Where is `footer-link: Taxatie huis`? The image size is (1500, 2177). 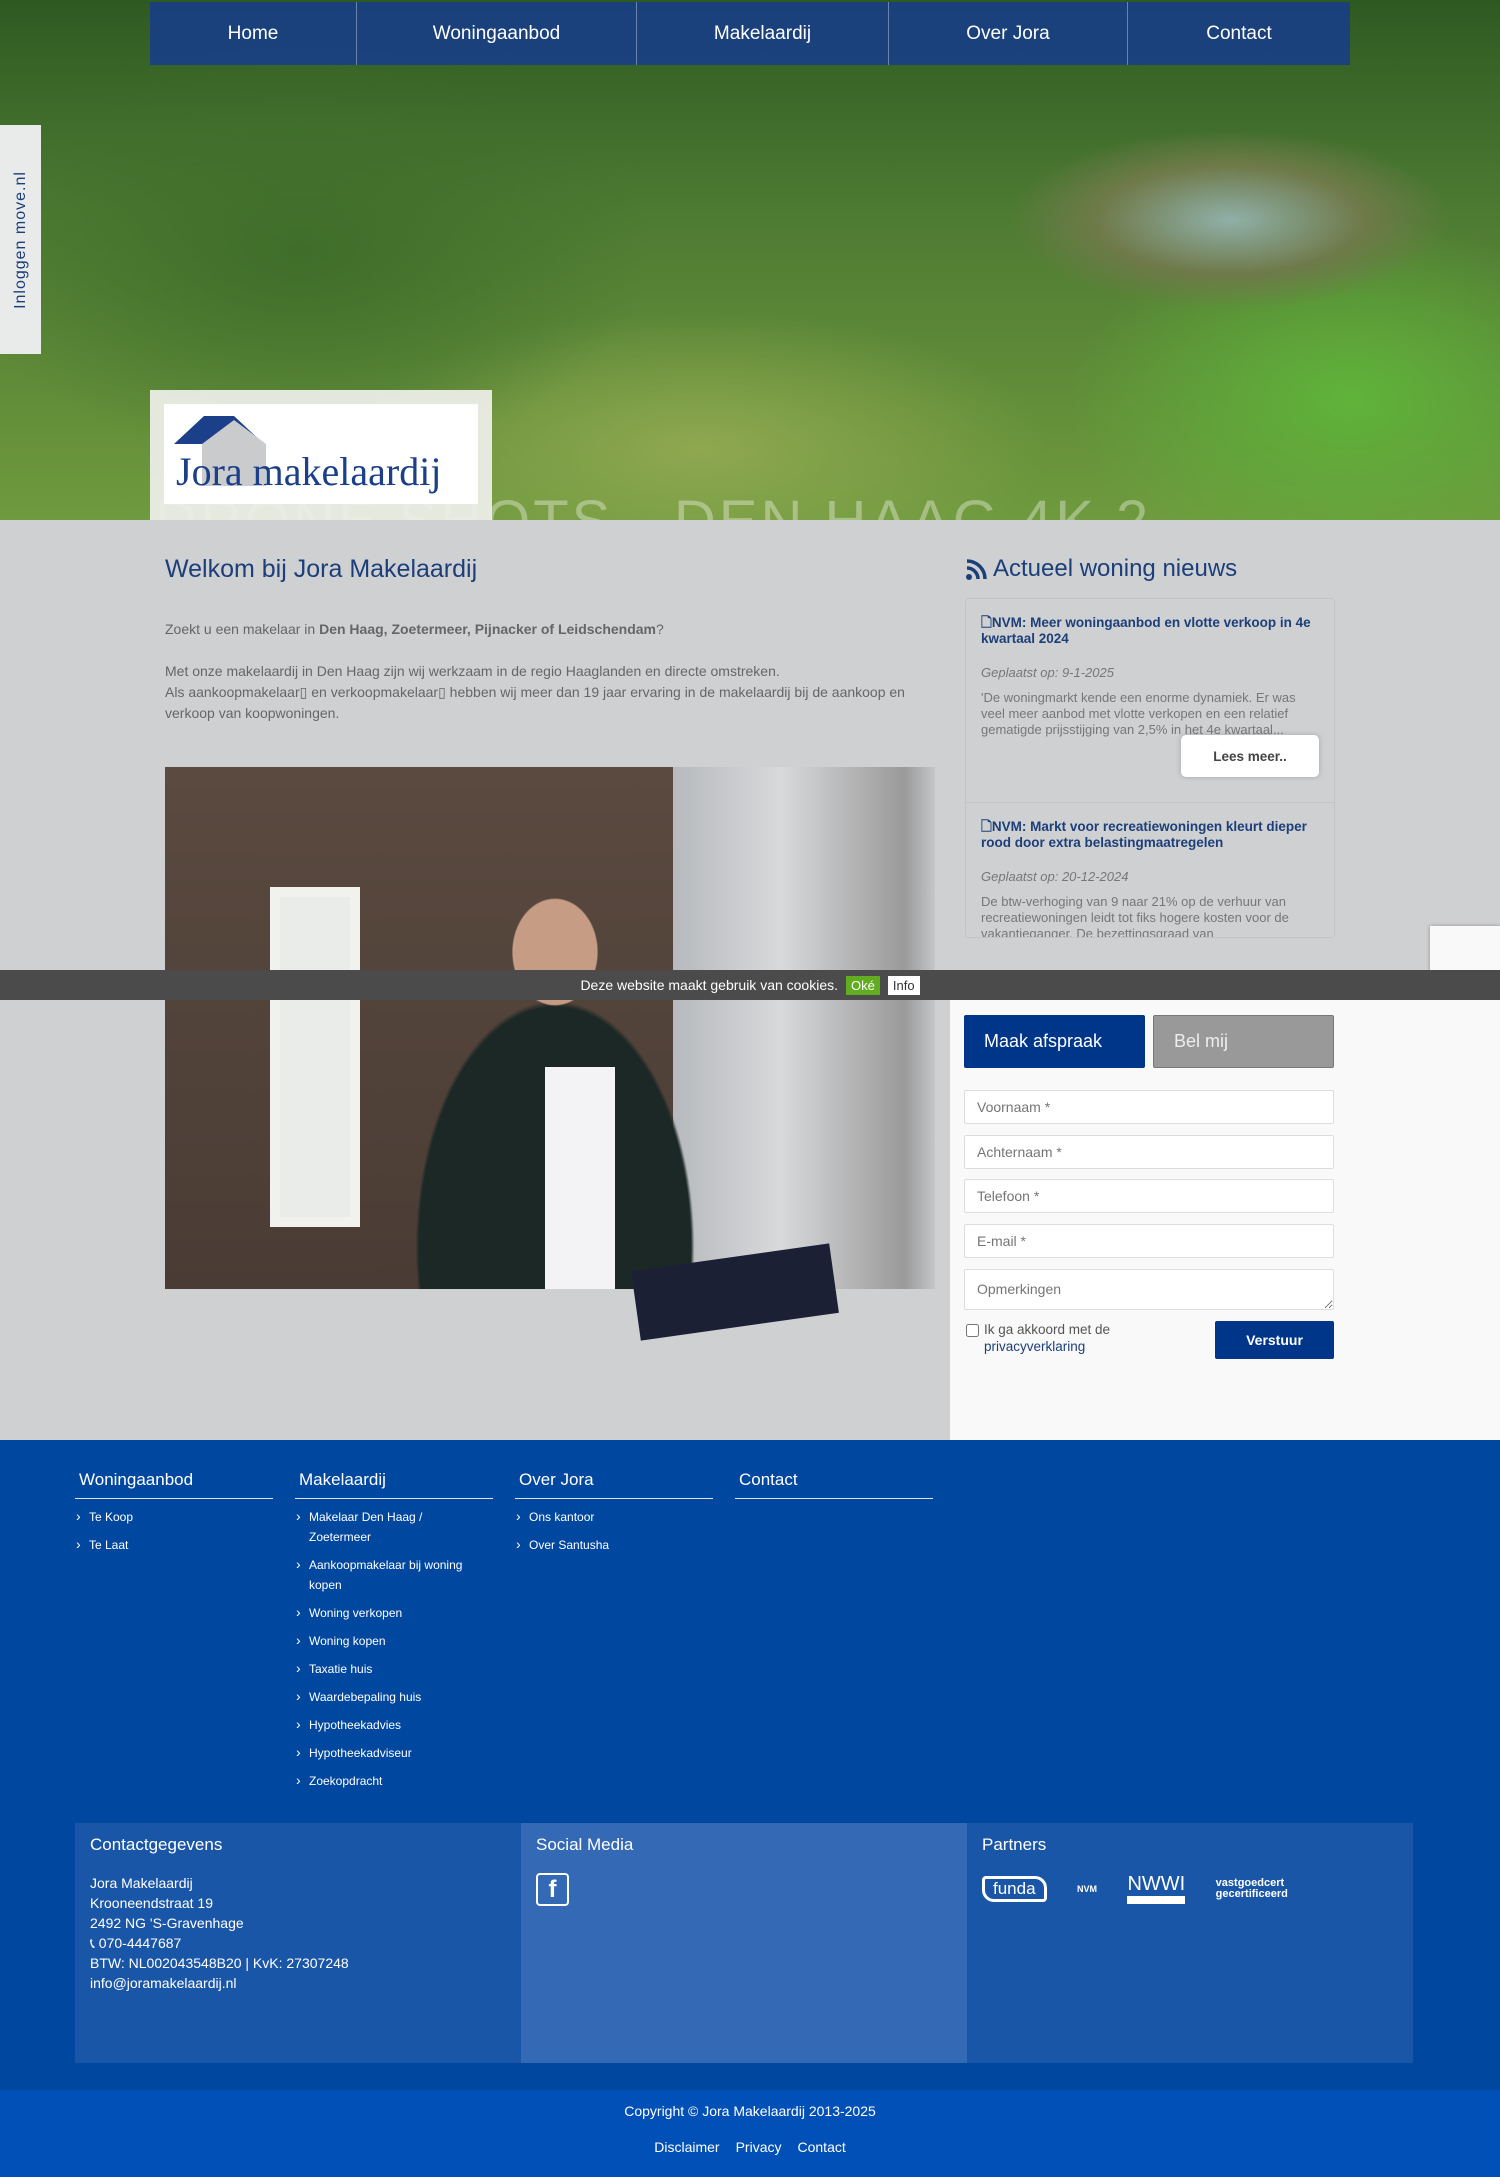 footer-link: Taxatie huis is located at coordinates (394, 1668).